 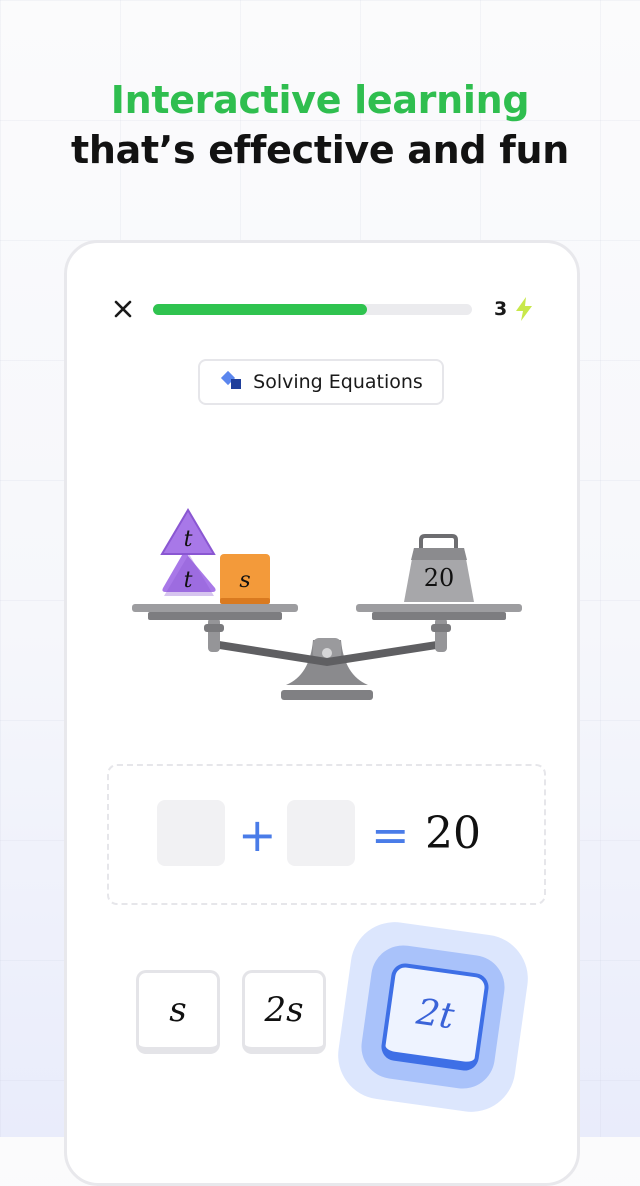 I want to click on progress-bar, so click(x=312, y=309).